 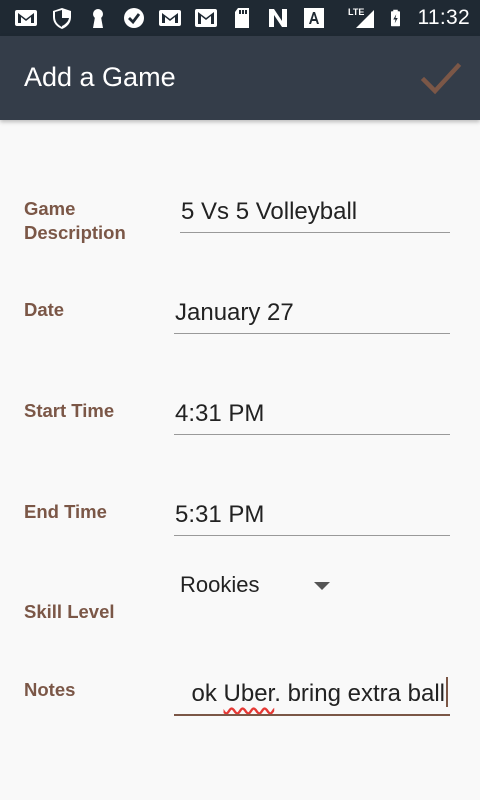 I want to click on notification-icons, so click(x=170, y=18).